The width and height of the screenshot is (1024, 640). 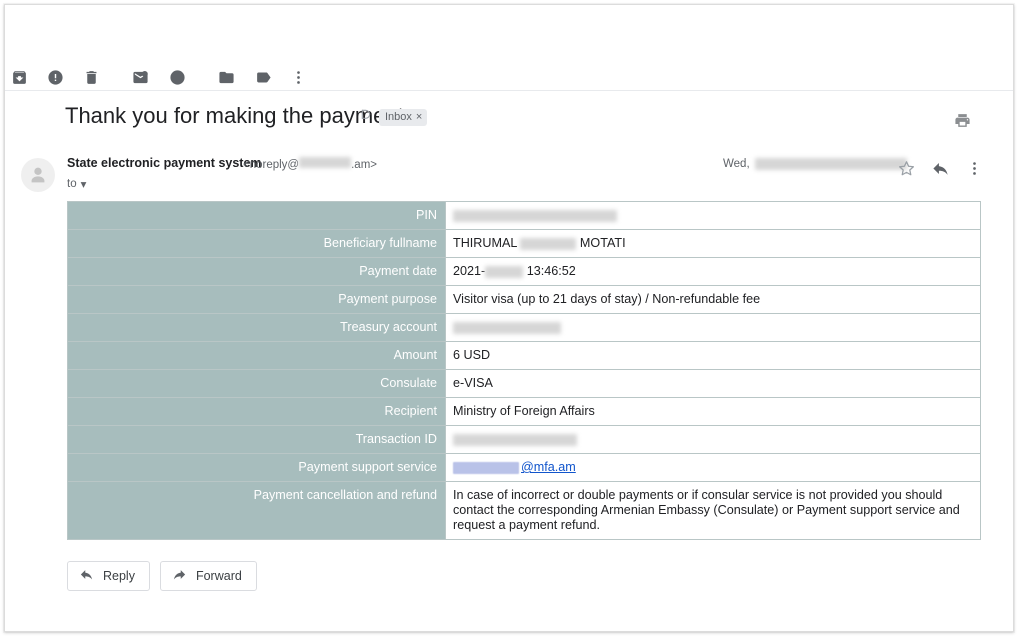 What do you see at coordinates (256, 510) in the screenshot?
I see `row-label: Payment cancellation and refund` at bounding box center [256, 510].